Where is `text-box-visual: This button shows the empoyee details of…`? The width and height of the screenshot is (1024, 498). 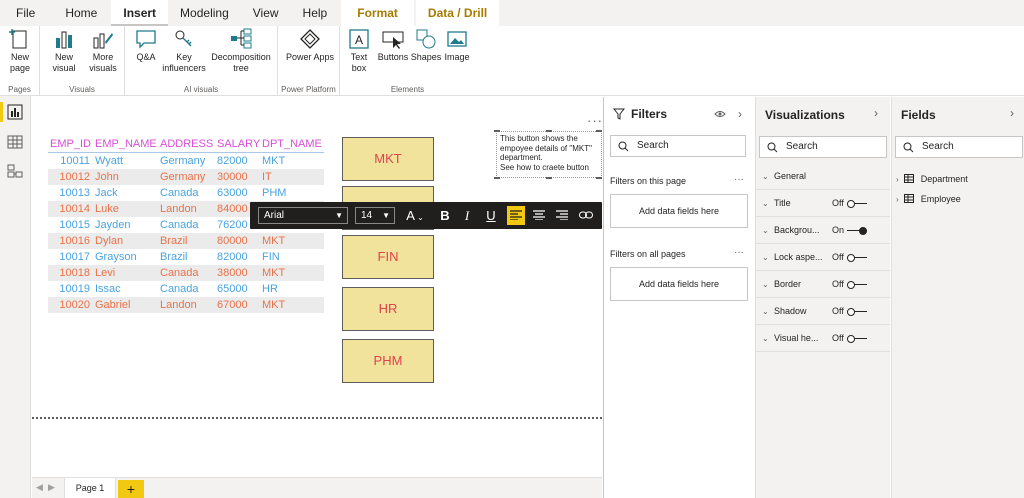
text-box-visual: This button shows the empoyee details of… is located at coordinates (549, 154).